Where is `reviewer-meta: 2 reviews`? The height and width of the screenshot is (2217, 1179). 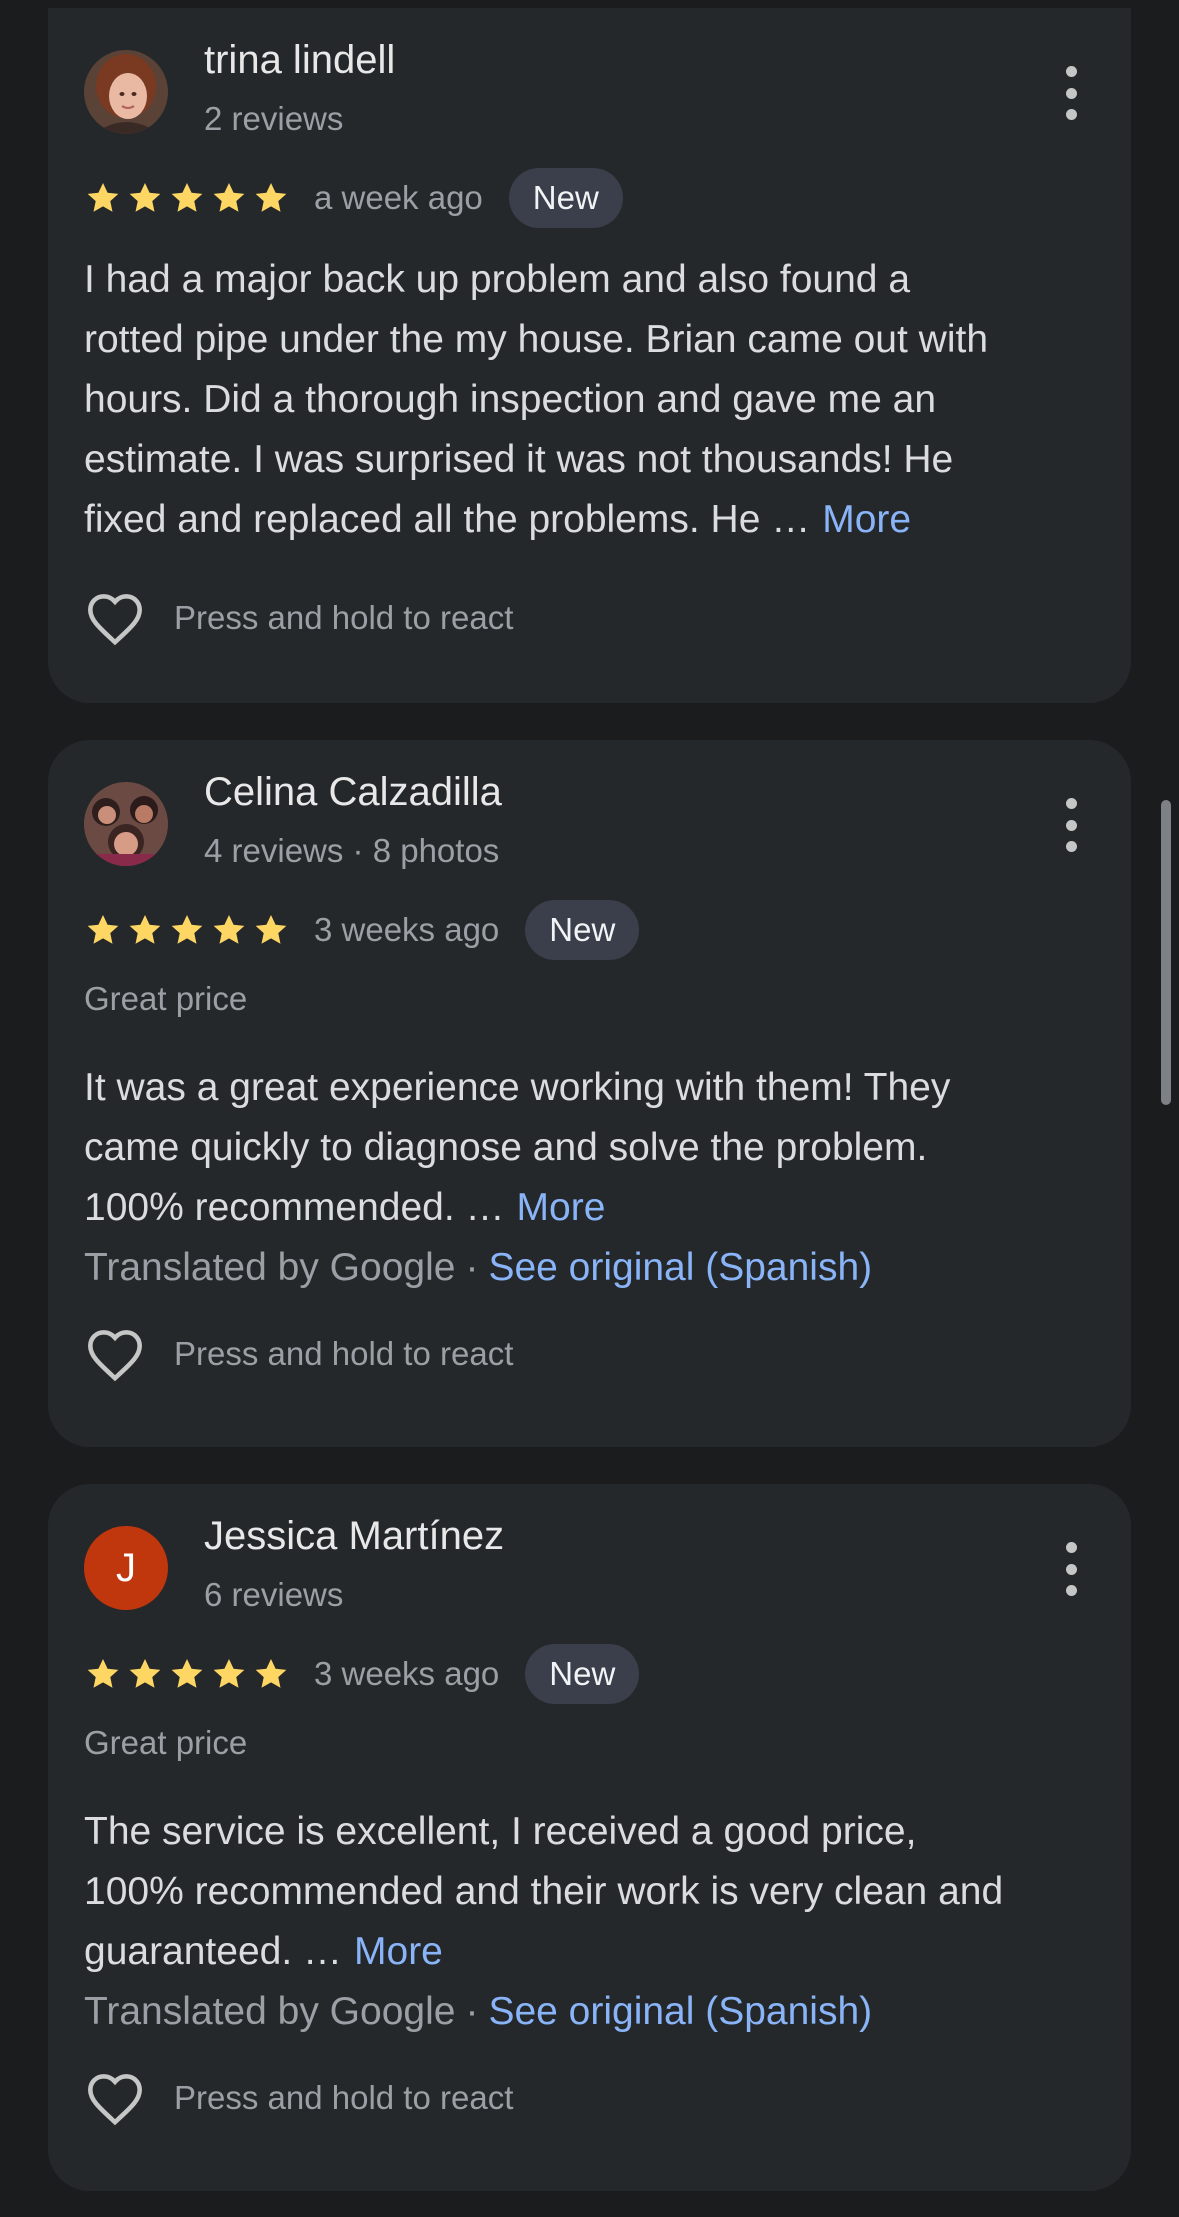
reviewer-meta: 2 reviews is located at coordinates (274, 118).